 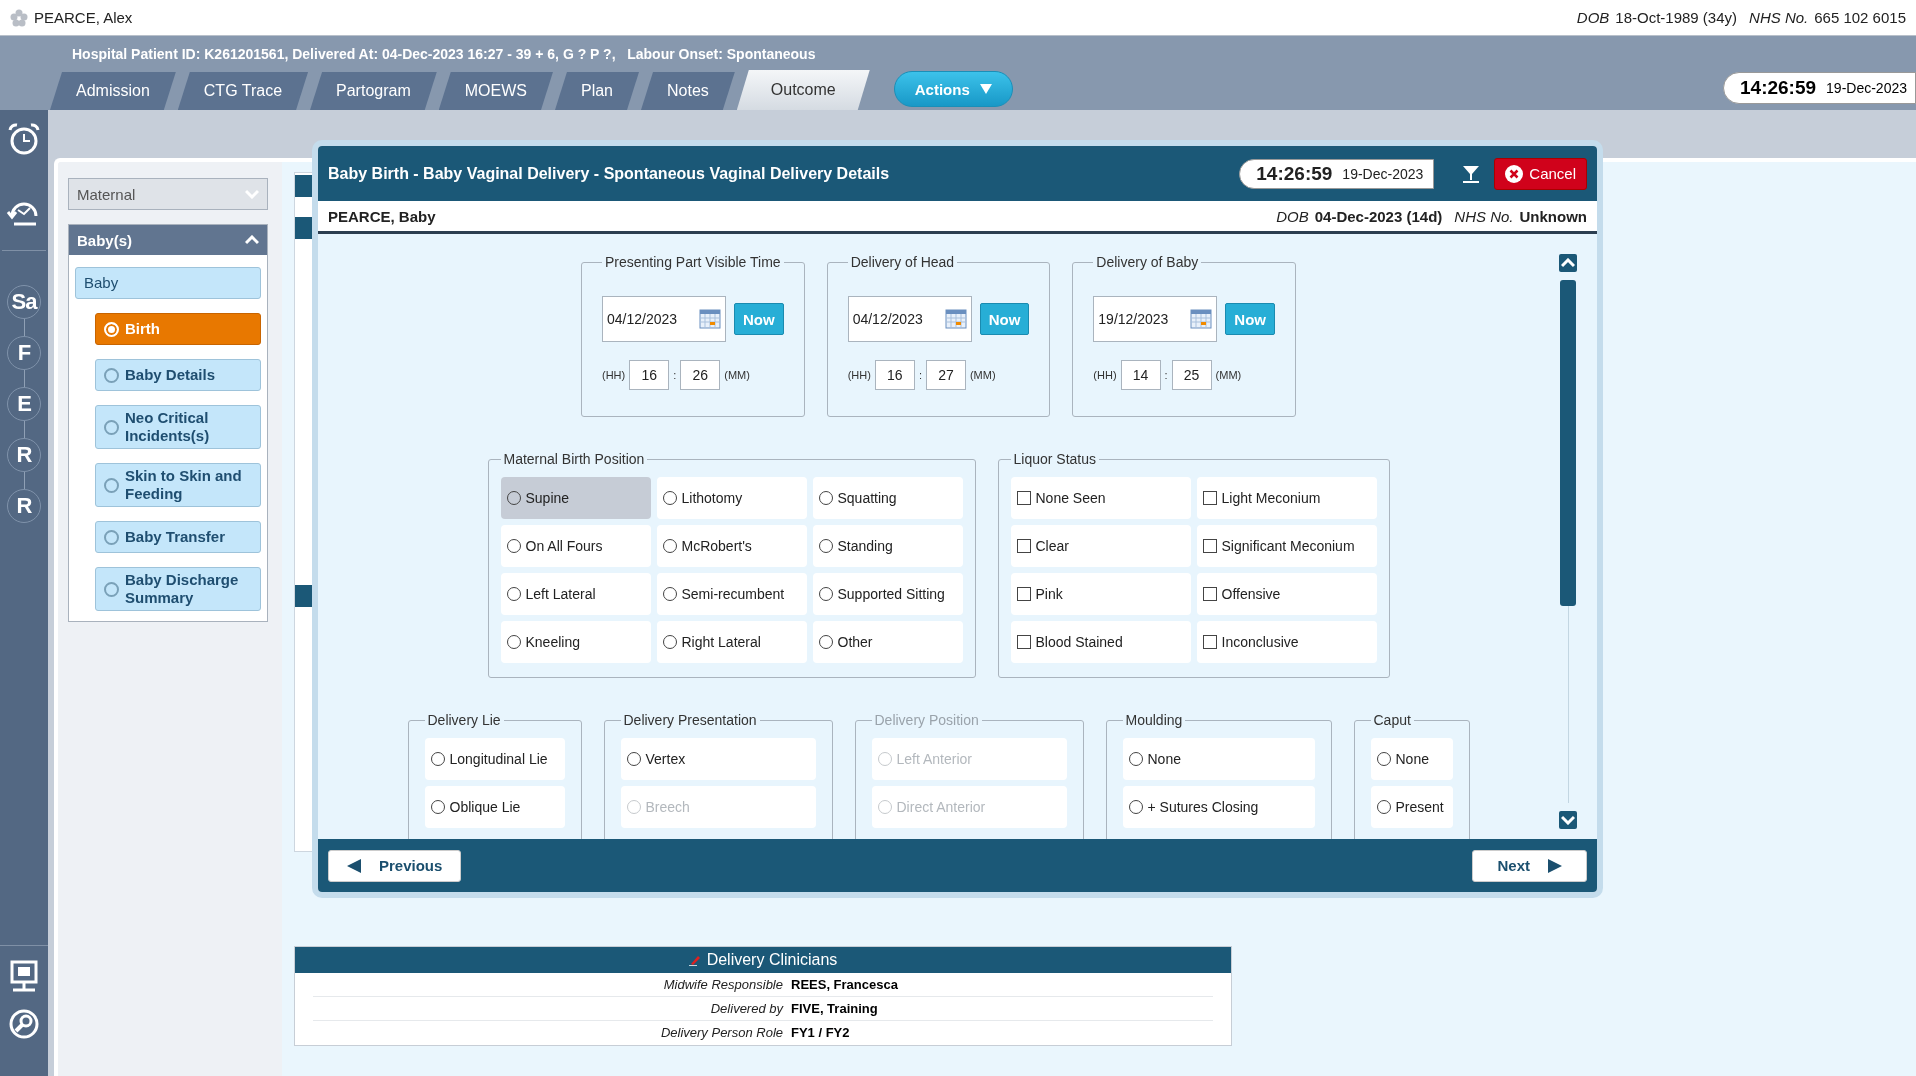 What do you see at coordinates (395, 865) in the screenshot?
I see `previous-button: Previous` at bounding box center [395, 865].